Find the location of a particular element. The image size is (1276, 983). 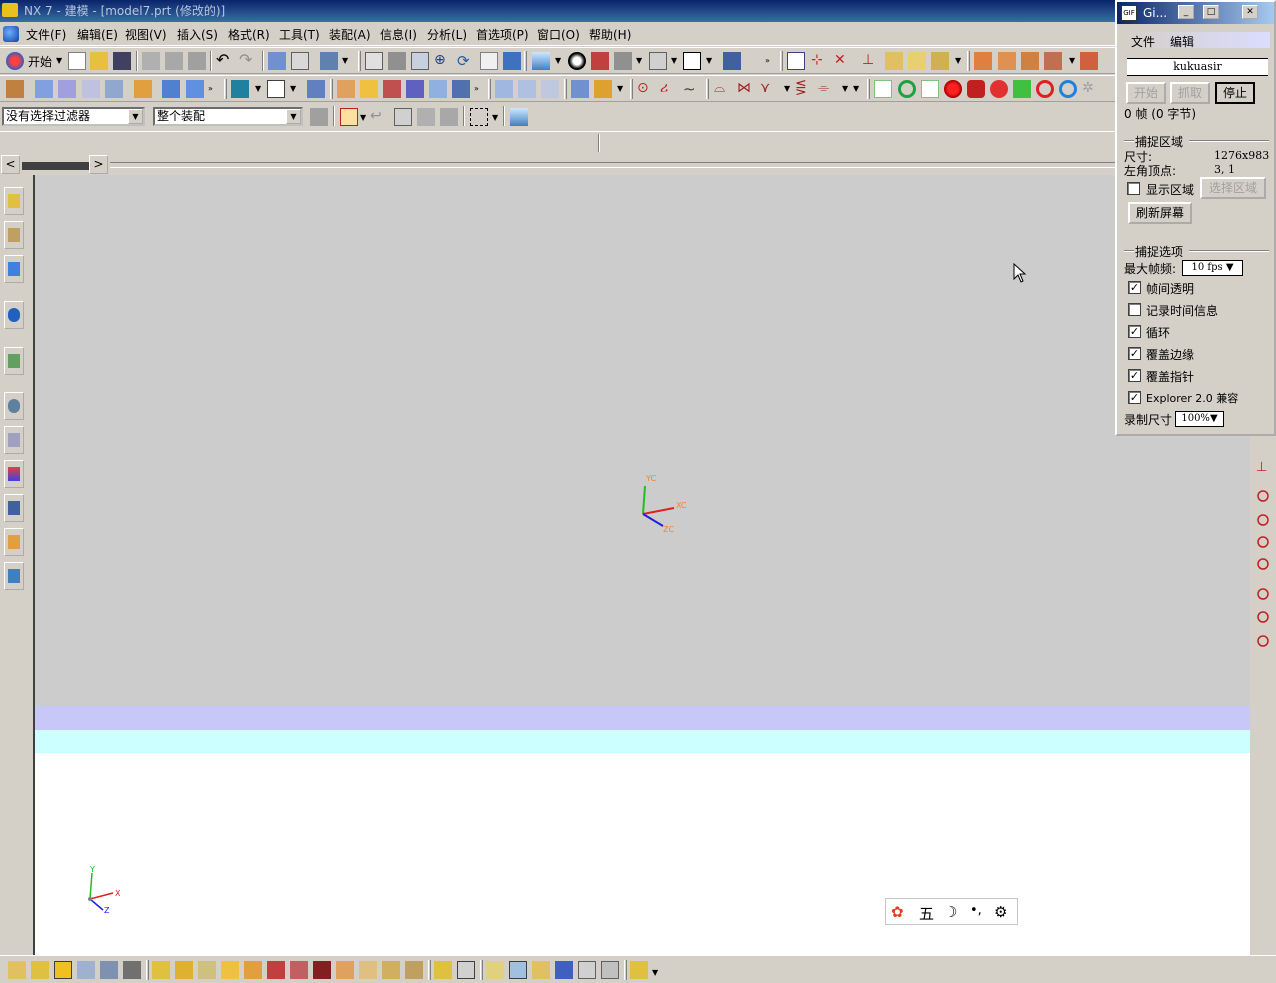

web-browser-button is located at coordinates (14, 315).